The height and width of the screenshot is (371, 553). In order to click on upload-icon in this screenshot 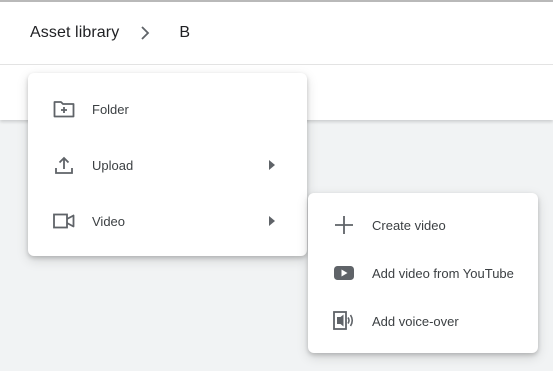, I will do `click(64, 165)`.